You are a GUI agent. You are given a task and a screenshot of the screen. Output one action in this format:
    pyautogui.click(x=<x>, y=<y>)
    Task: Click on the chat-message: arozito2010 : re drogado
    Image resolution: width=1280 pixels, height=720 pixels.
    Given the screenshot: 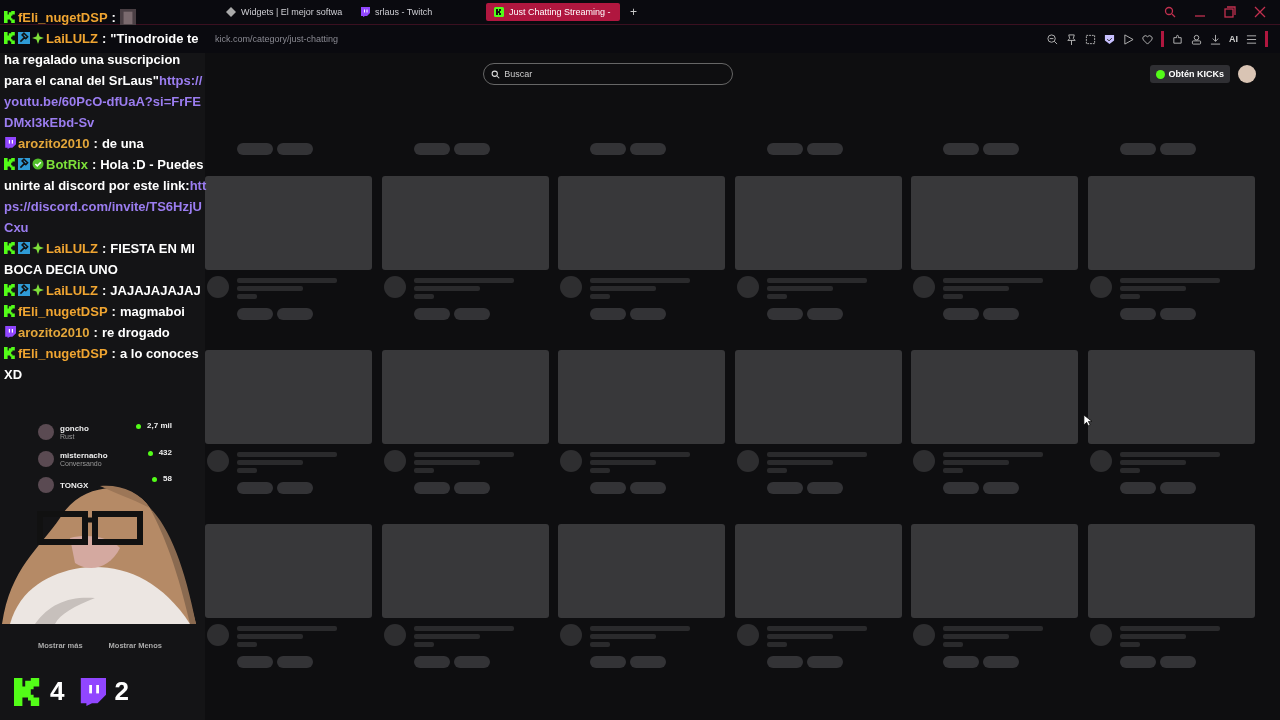 What is the action you would take?
    pyautogui.click(x=106, y=332)
    